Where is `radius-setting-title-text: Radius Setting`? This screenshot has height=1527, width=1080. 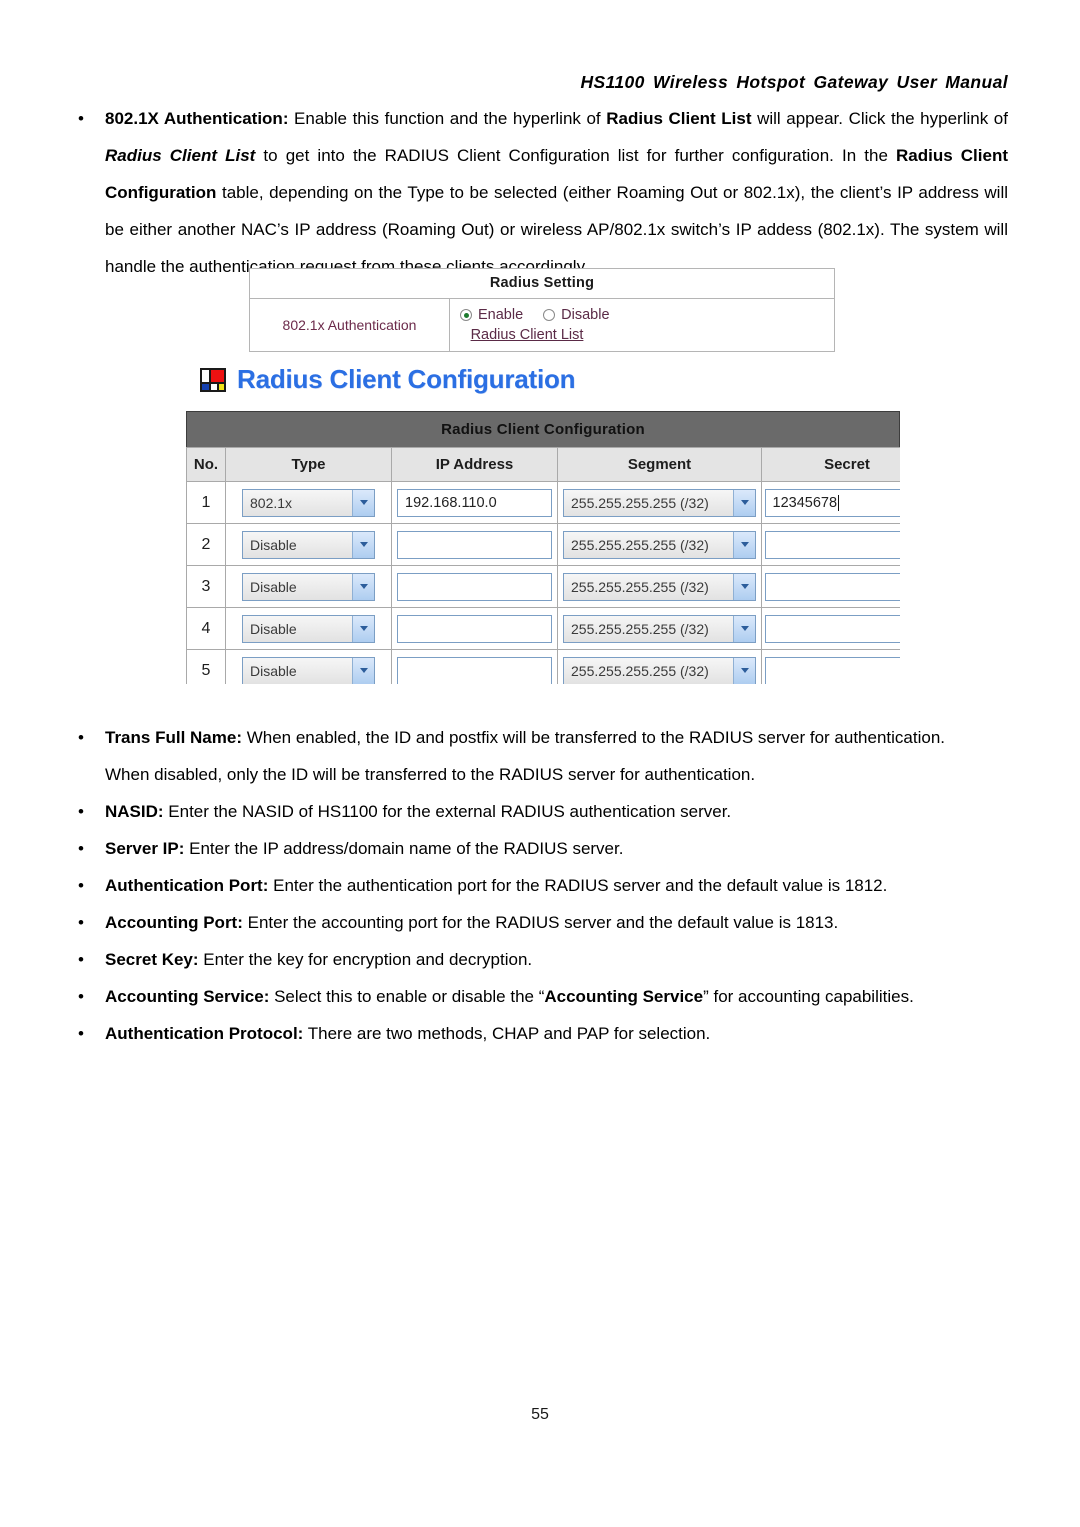
radius-setting-title-text: Radius Setting is located at coordinates (542, 283).